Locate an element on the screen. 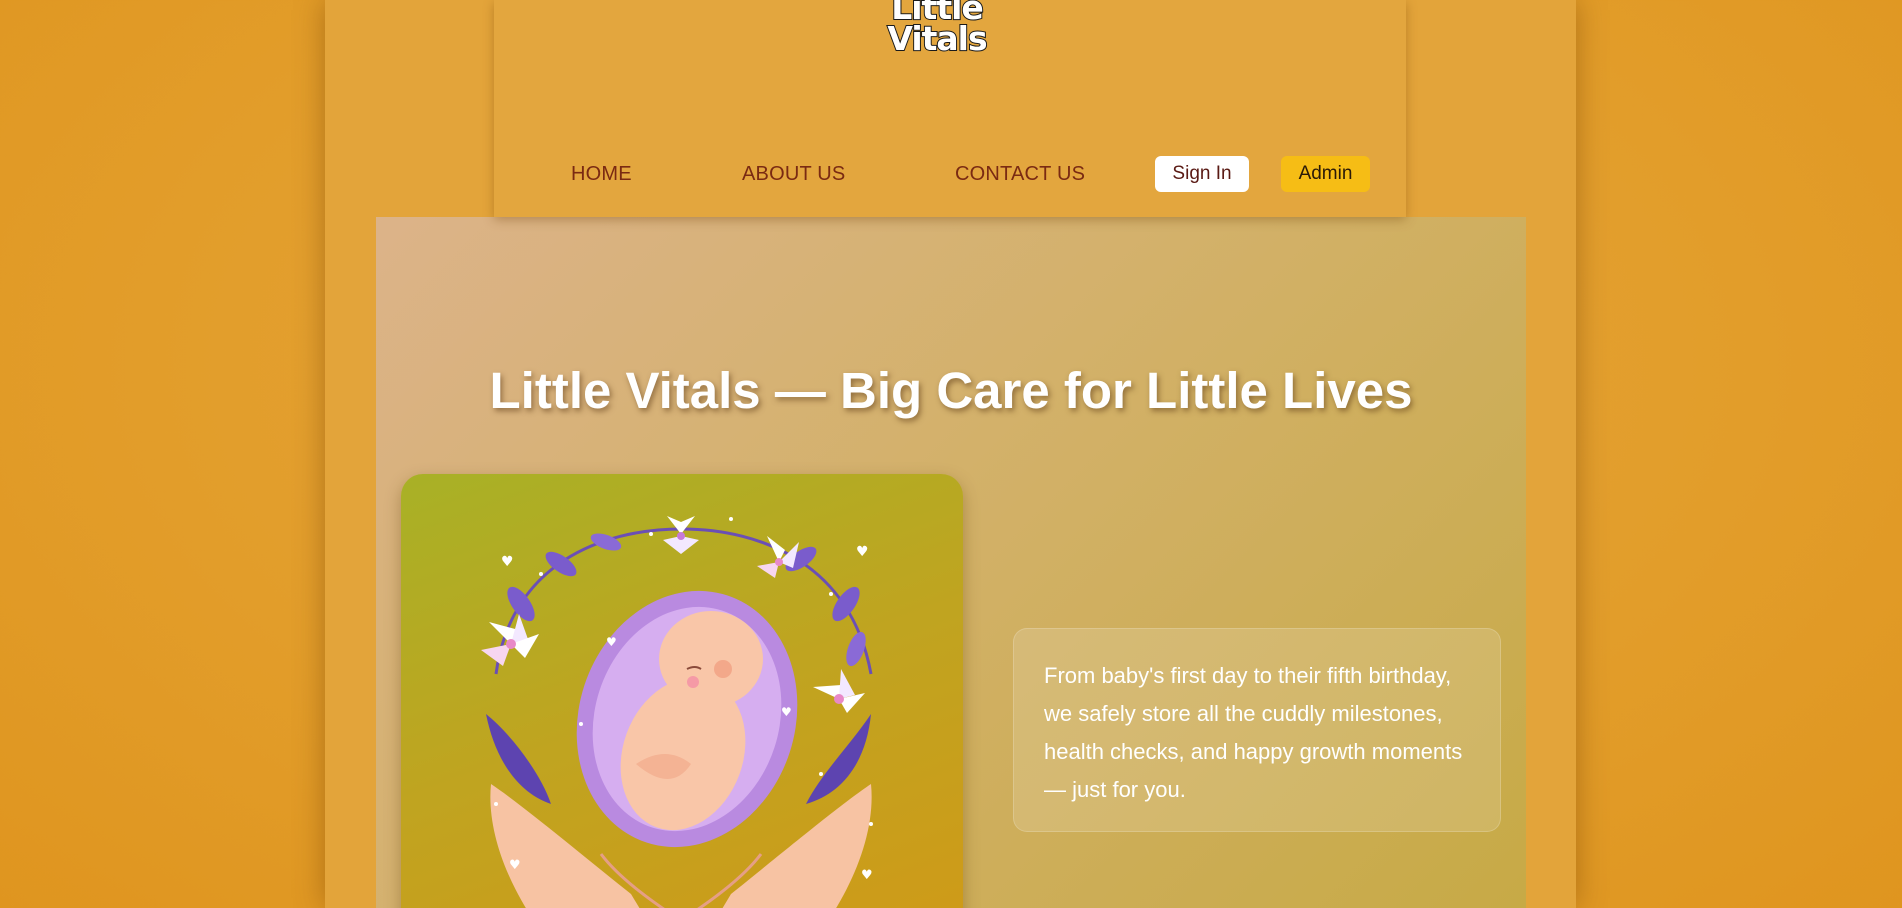 Image resolution: width=1902 pixels, height=908 pixels. baby-illustration: ♥ ♥ ♥ ♥ ♥ ♥ is located at coordinates (677, 712).